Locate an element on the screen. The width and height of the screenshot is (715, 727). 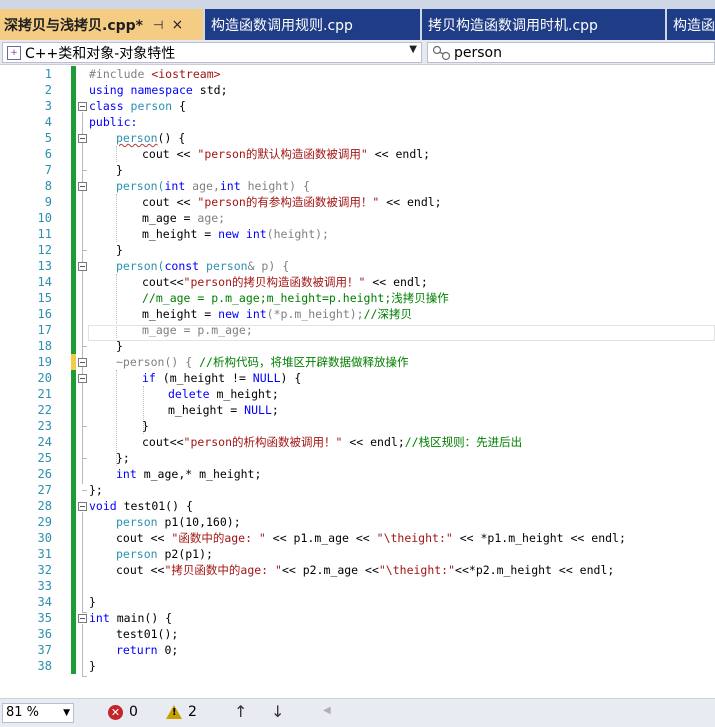
code-token: << endl; is located at coordinates (396, 282).